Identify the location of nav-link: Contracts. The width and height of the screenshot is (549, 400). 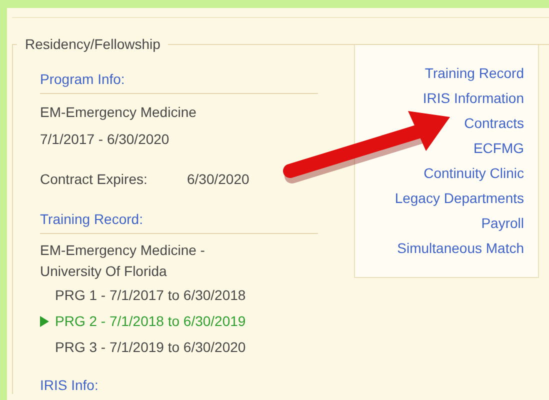
(494, 123).